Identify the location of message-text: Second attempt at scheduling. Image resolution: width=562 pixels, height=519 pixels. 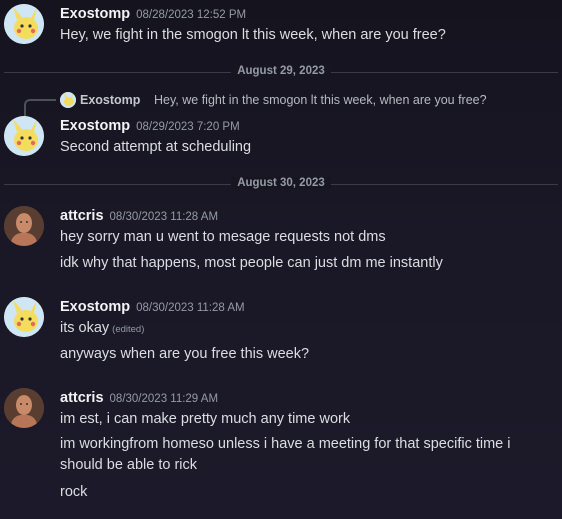
(156, 147).